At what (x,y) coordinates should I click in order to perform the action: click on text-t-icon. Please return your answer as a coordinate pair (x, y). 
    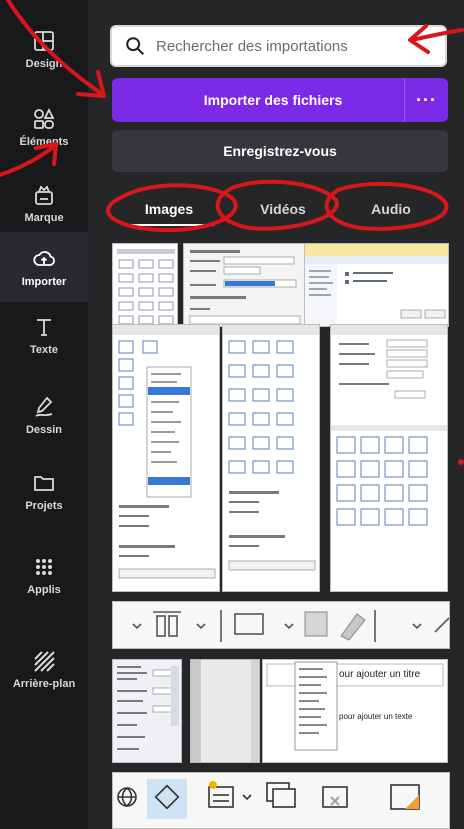
    Looking at the image, I should click on (44, 327).